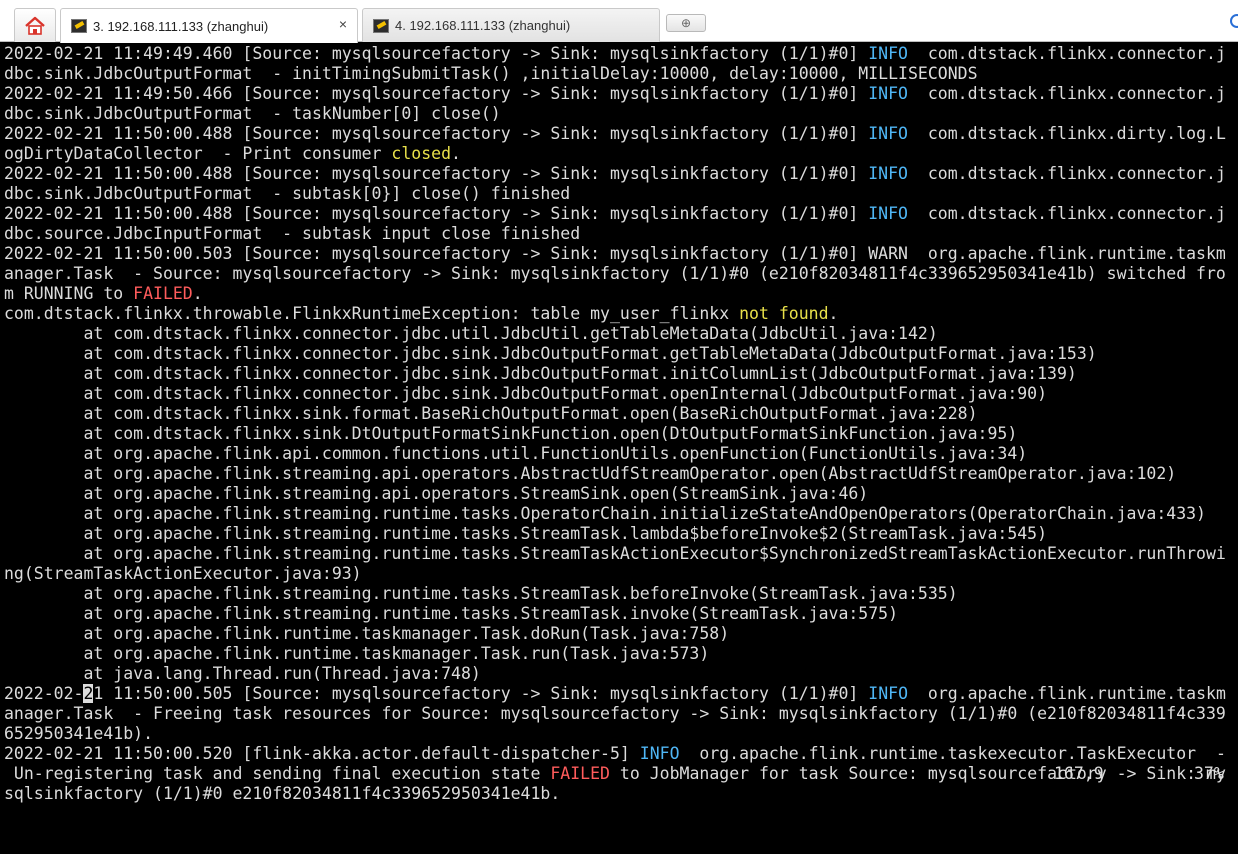  What do you see at coordinates (242, 673) in the screenshot?
I see `terminal-text: at java.lang.Thread.run(Thread.java:748)` at bounding box center [242, 673].